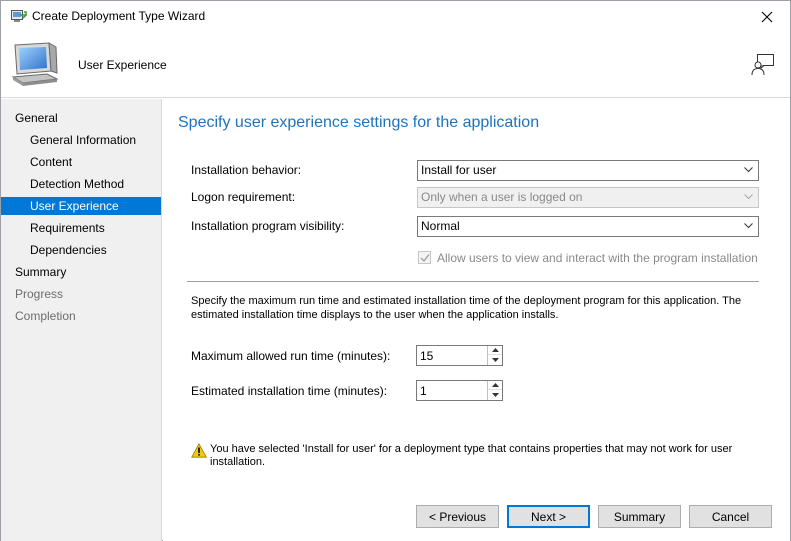 This screenshot has height=541, width=791. I want to click on close-icon, so click(767, 16).